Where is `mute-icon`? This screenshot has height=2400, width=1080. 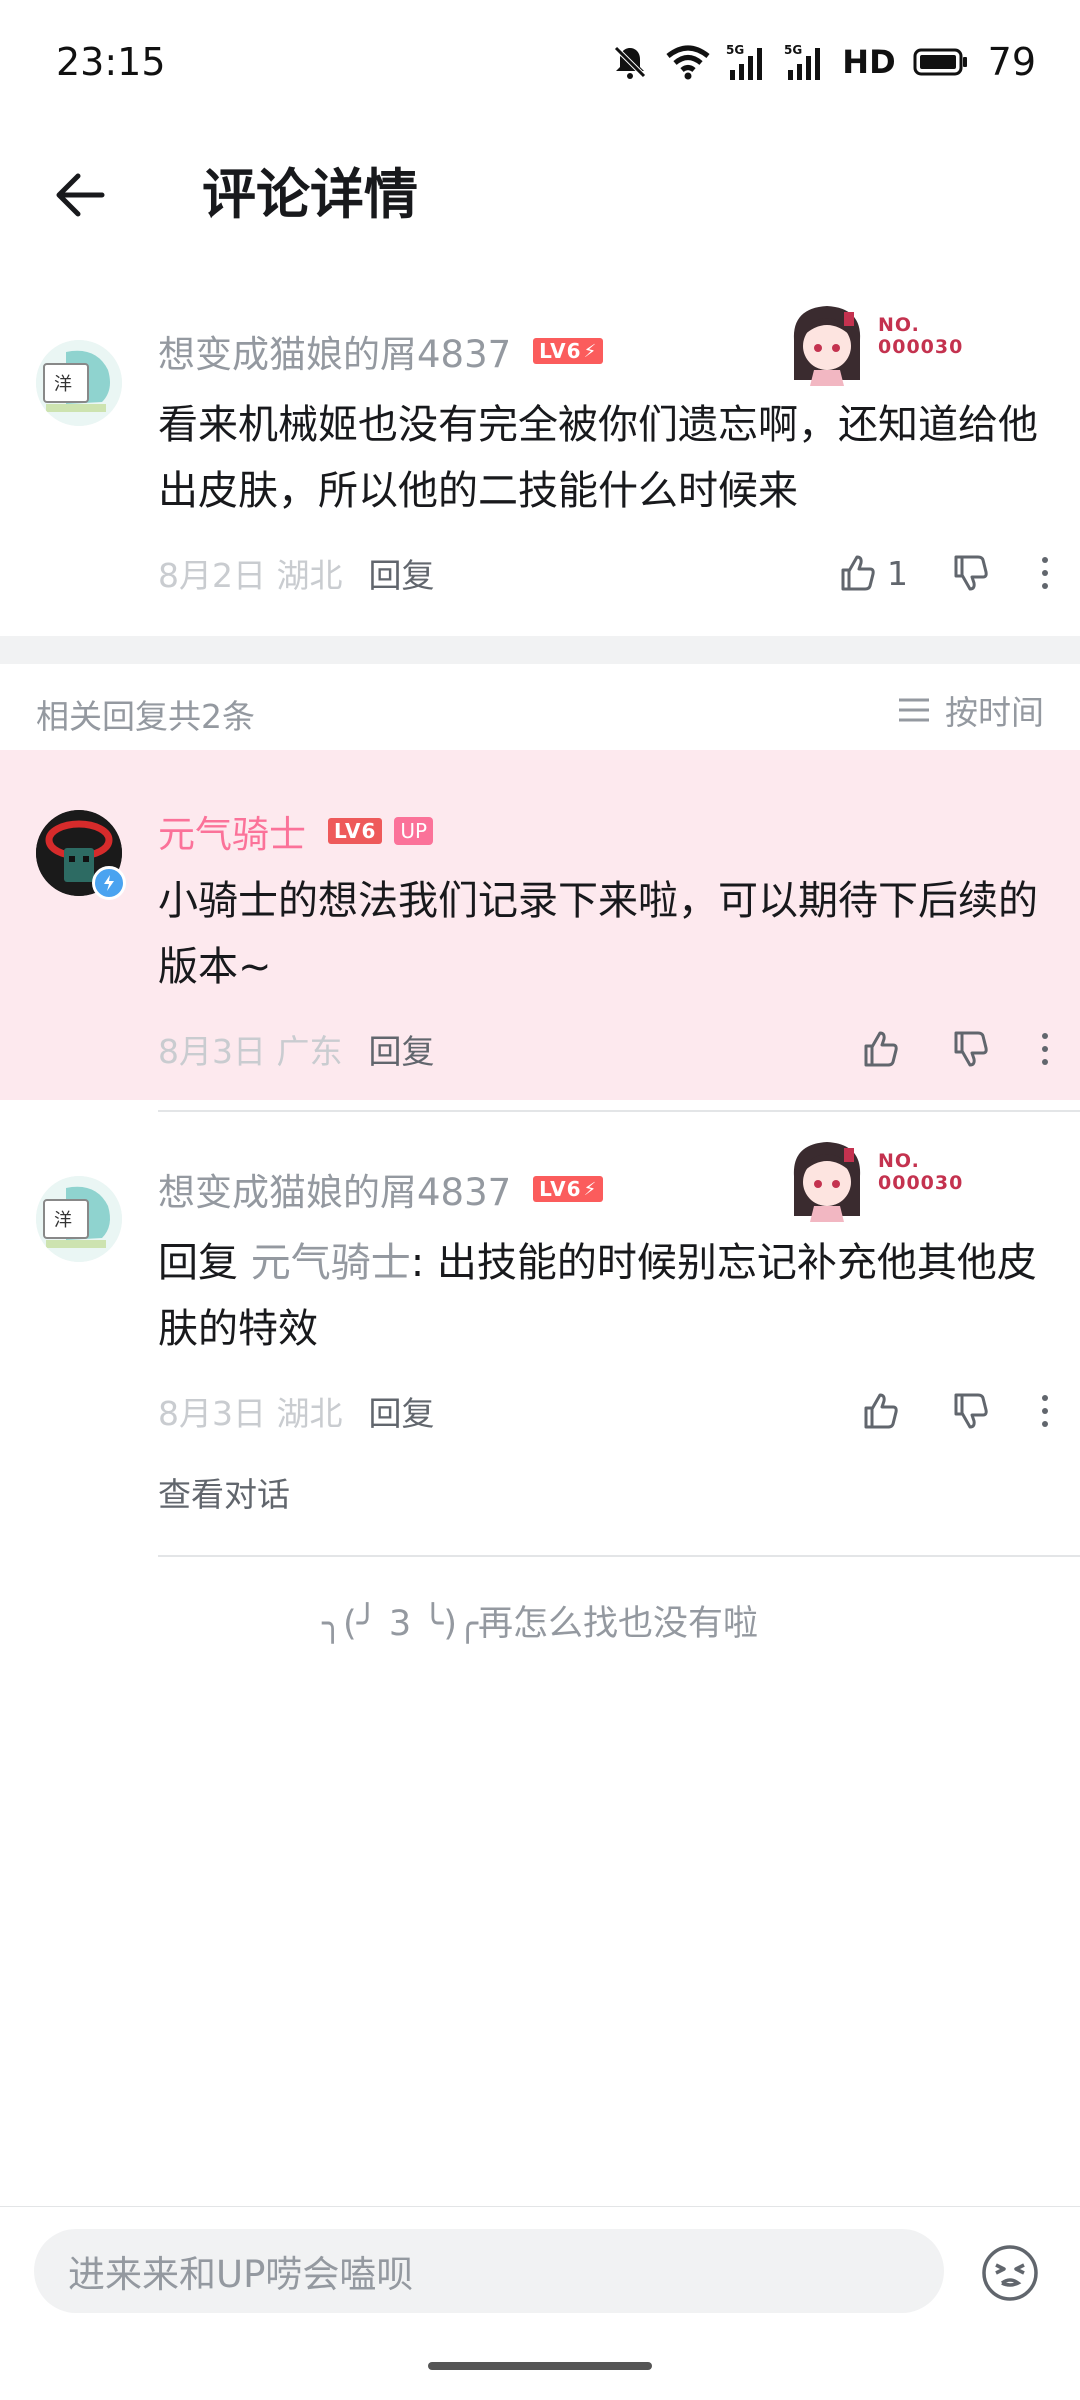 mute-icon is located at coordinates (630, 62).